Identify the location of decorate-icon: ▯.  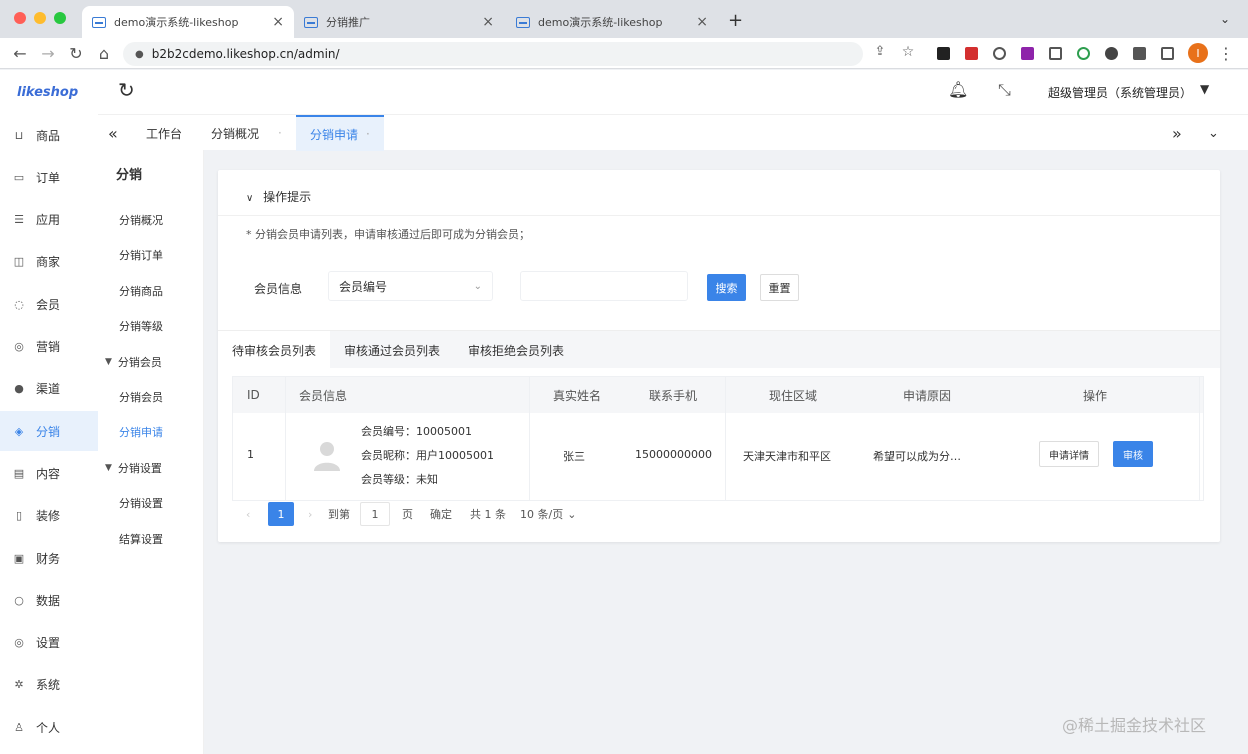
(19, 516).